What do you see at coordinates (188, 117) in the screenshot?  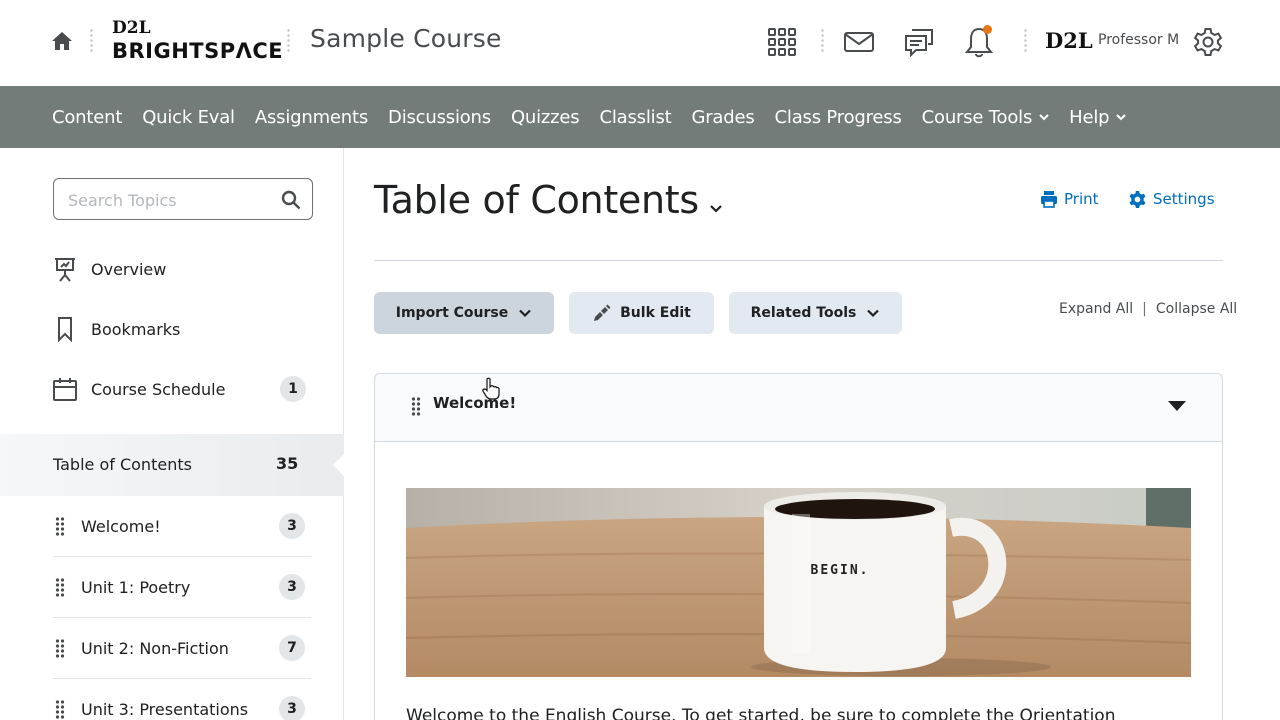 I see `nav-quick-eval: Quick Eval` at bounding box center [188, 117].